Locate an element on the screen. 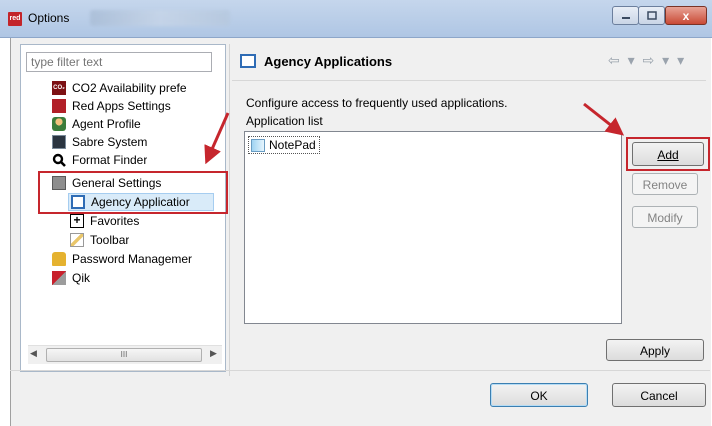 This screenshot has width=712, height=426. arrow-to-add-button is located at coordinates (604, 119).